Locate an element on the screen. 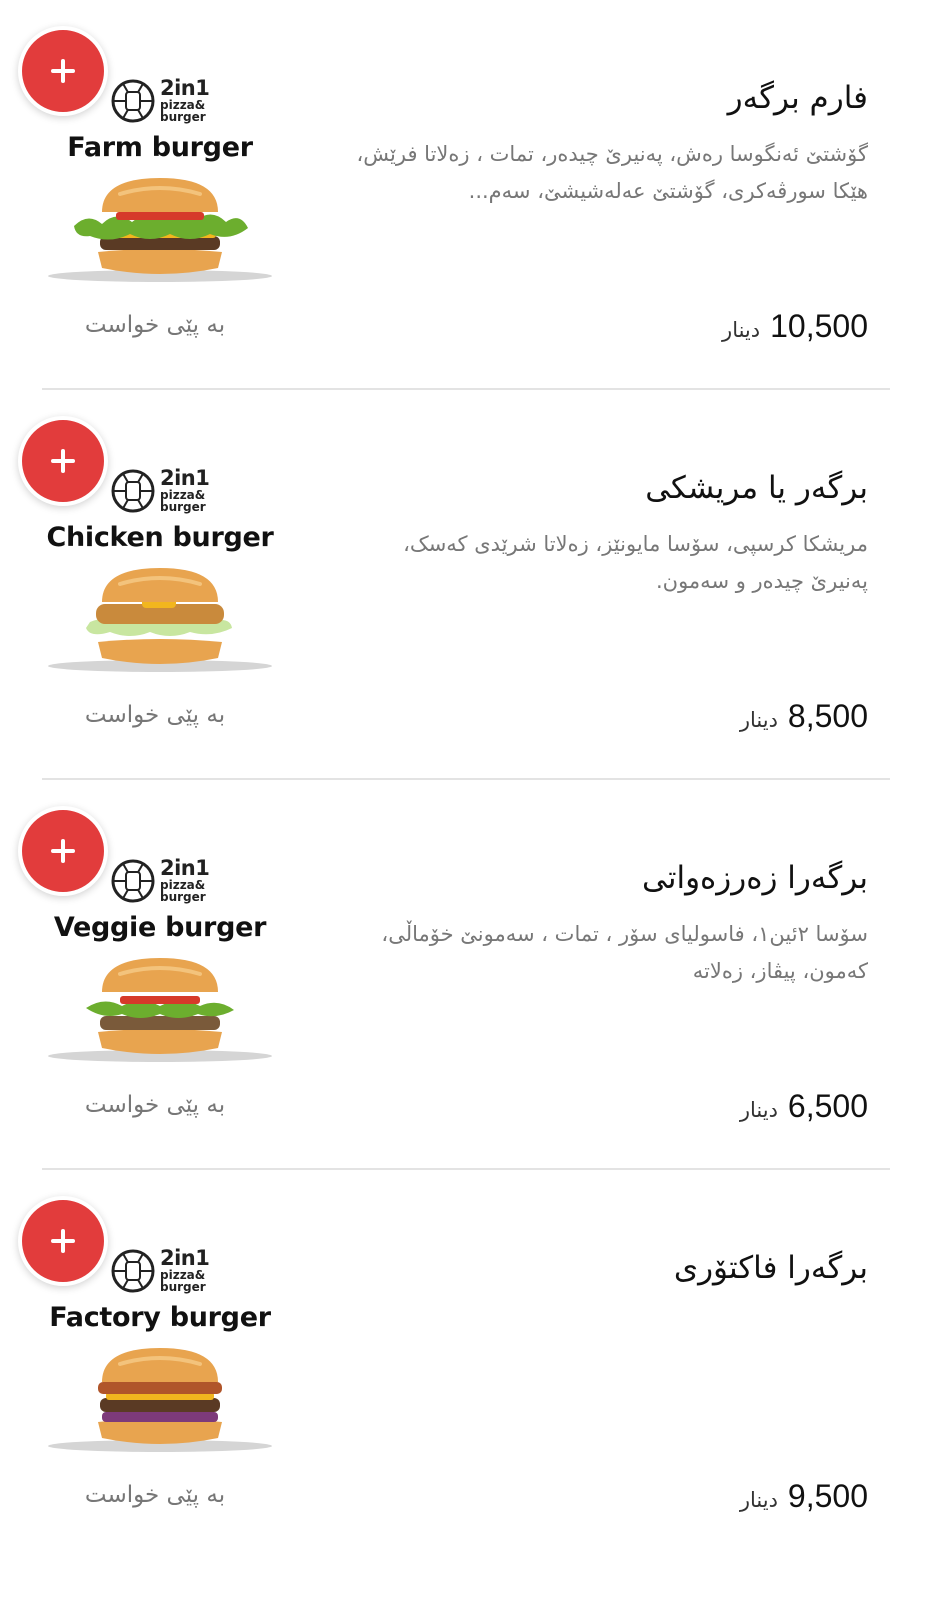 This screenshot has height=1600, width=932. item-price: دینار 9,500 is located at coordinates (804, 1496).